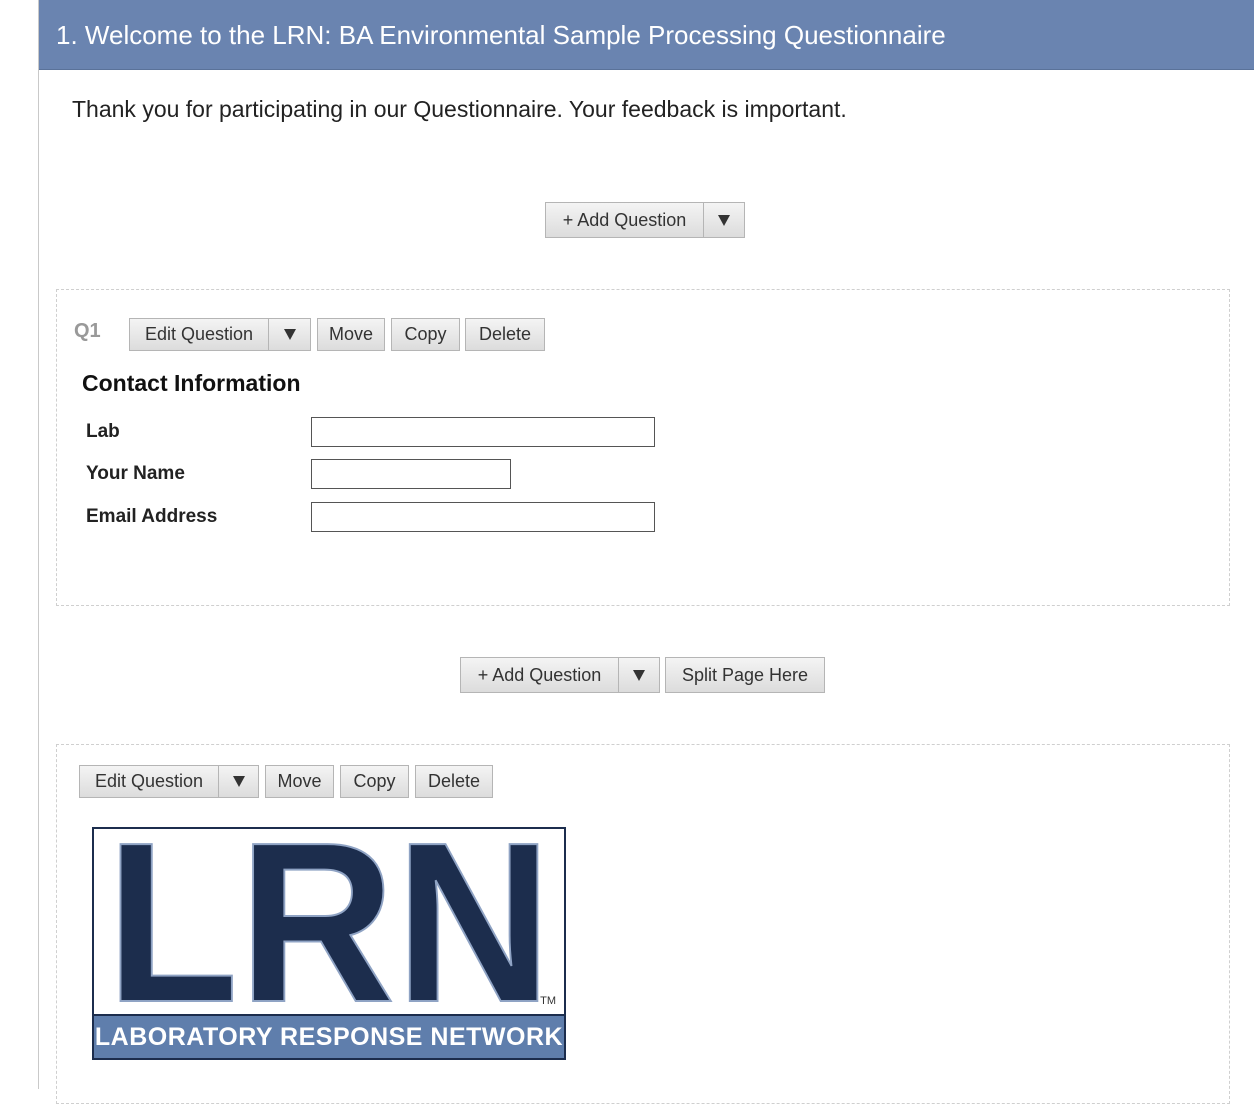 This screenshot has height=1104, width=1254. I want to click on lrn-logo-letters: LRN LRN, so click(329, 923).